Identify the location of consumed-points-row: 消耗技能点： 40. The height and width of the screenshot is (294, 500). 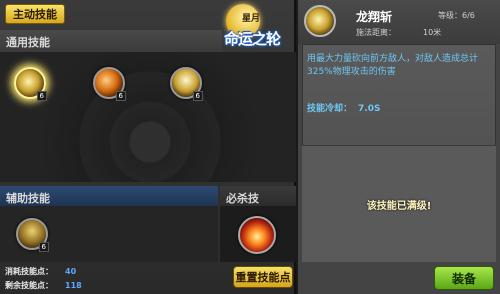
(40, 271).